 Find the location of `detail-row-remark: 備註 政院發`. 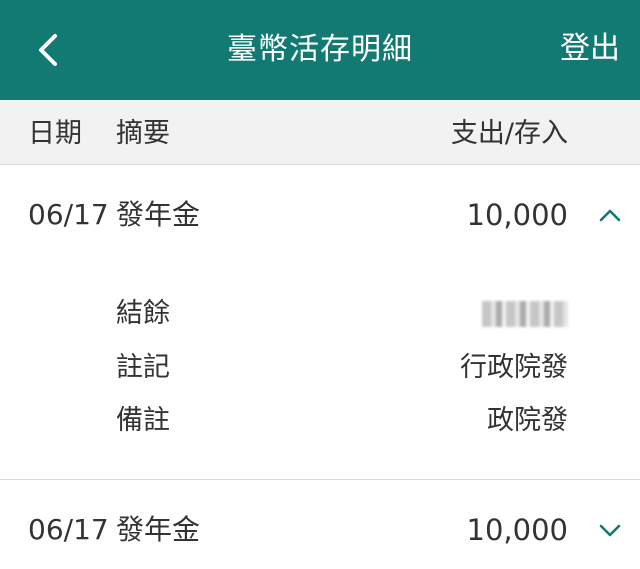

detail-row-remark: 備註 政院發 is located at coordinates (320, 421).